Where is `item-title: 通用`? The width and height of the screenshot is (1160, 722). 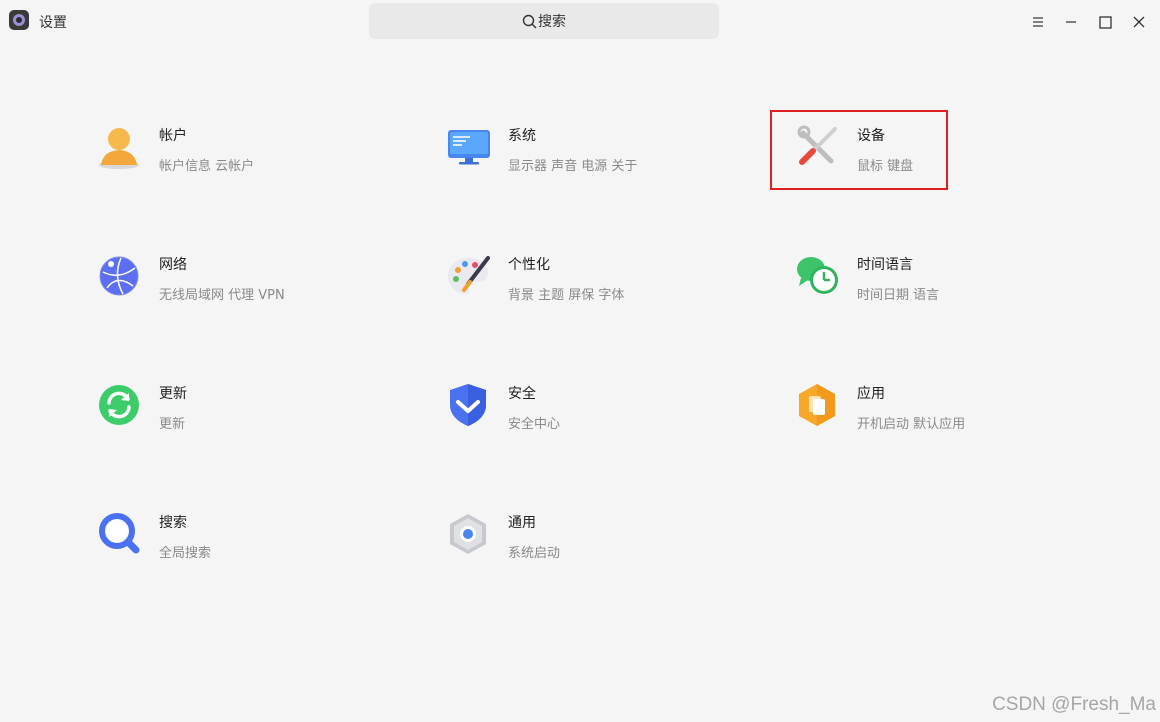 item-title: 通用 is located at coordinates (522, 523).